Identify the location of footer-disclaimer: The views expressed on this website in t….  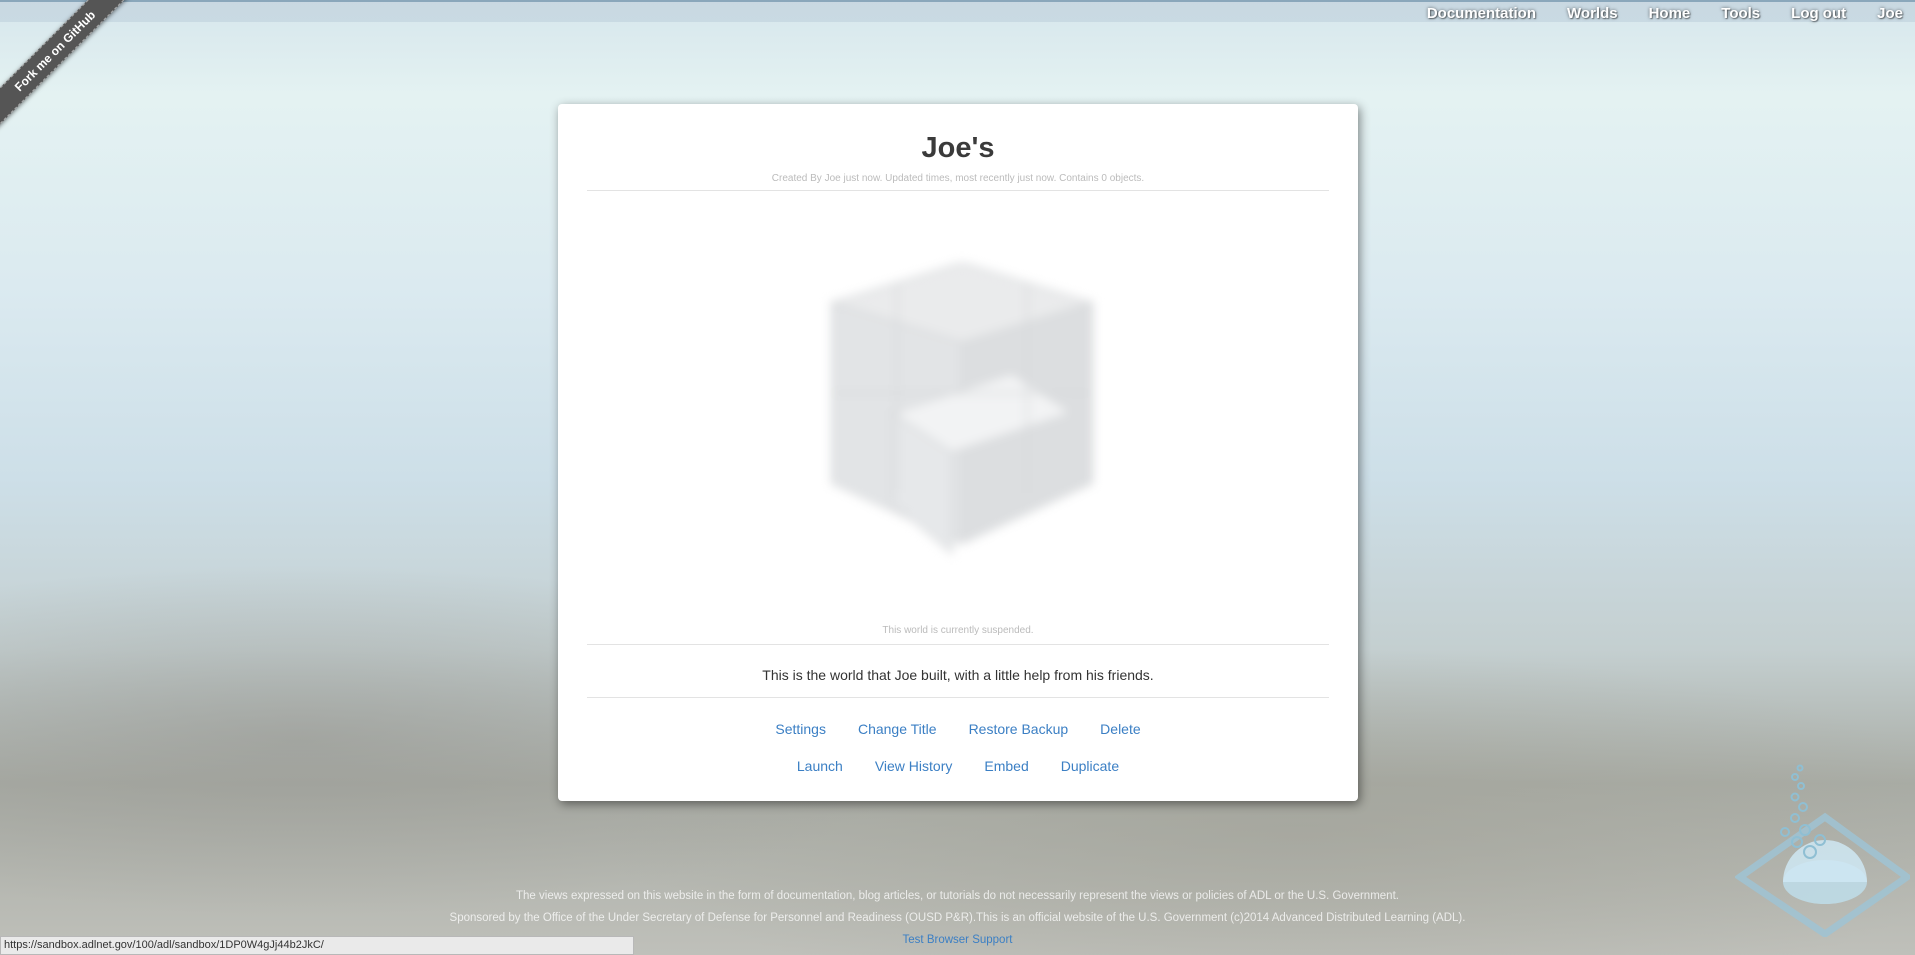
(957, 896).